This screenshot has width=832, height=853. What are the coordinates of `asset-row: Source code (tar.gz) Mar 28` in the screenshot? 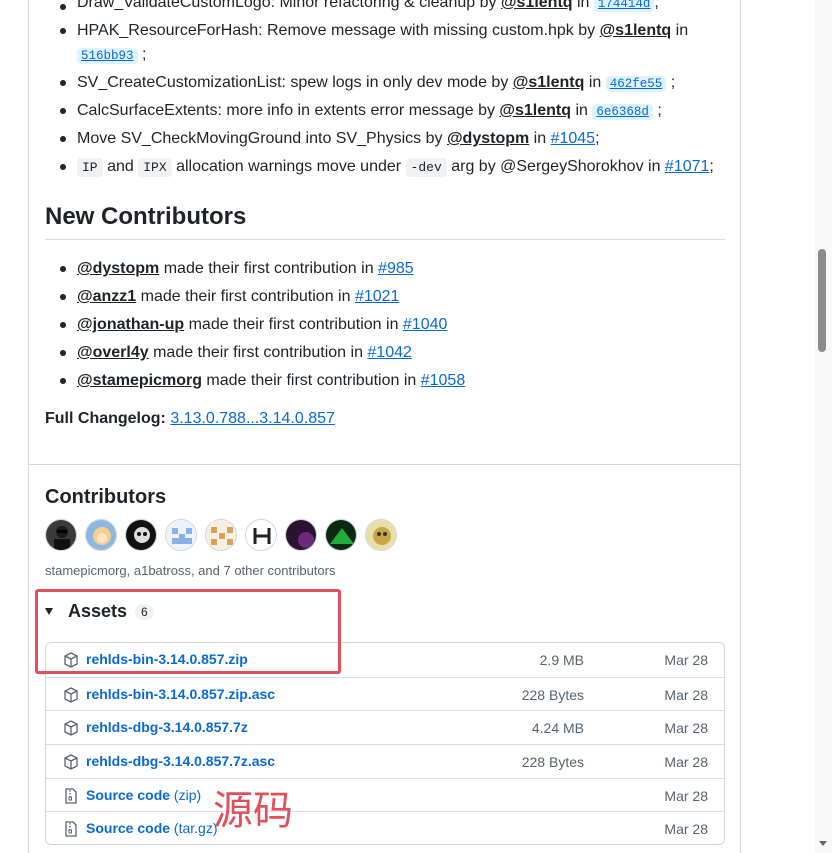 It's located at (385, 827).